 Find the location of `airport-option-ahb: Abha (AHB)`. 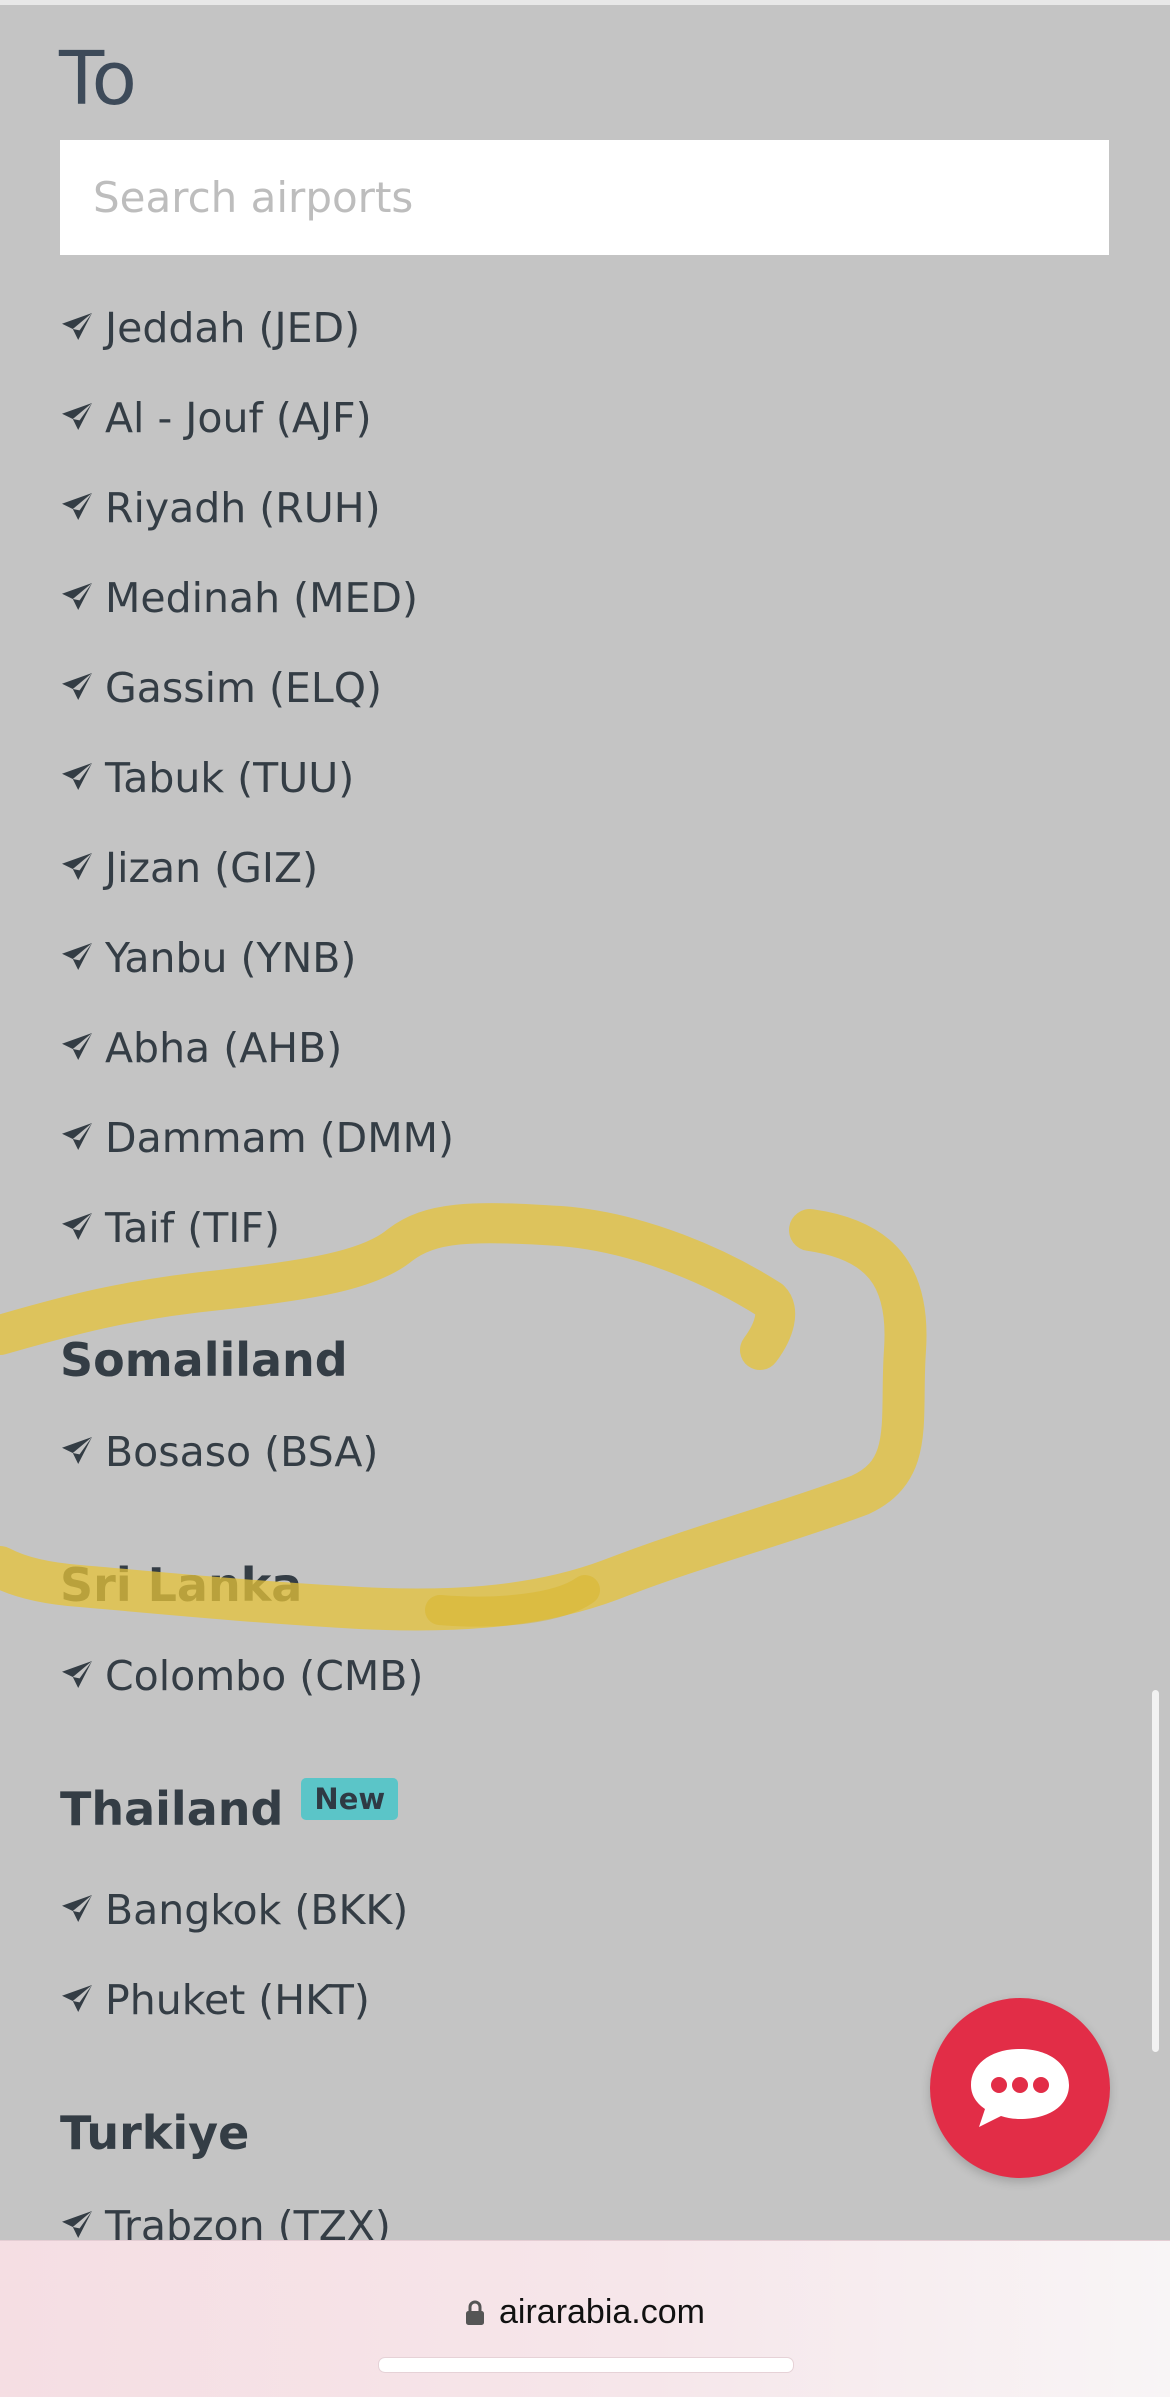

airport-option-ahb: Abha (AHB) is located at coordinates (200, 1048).